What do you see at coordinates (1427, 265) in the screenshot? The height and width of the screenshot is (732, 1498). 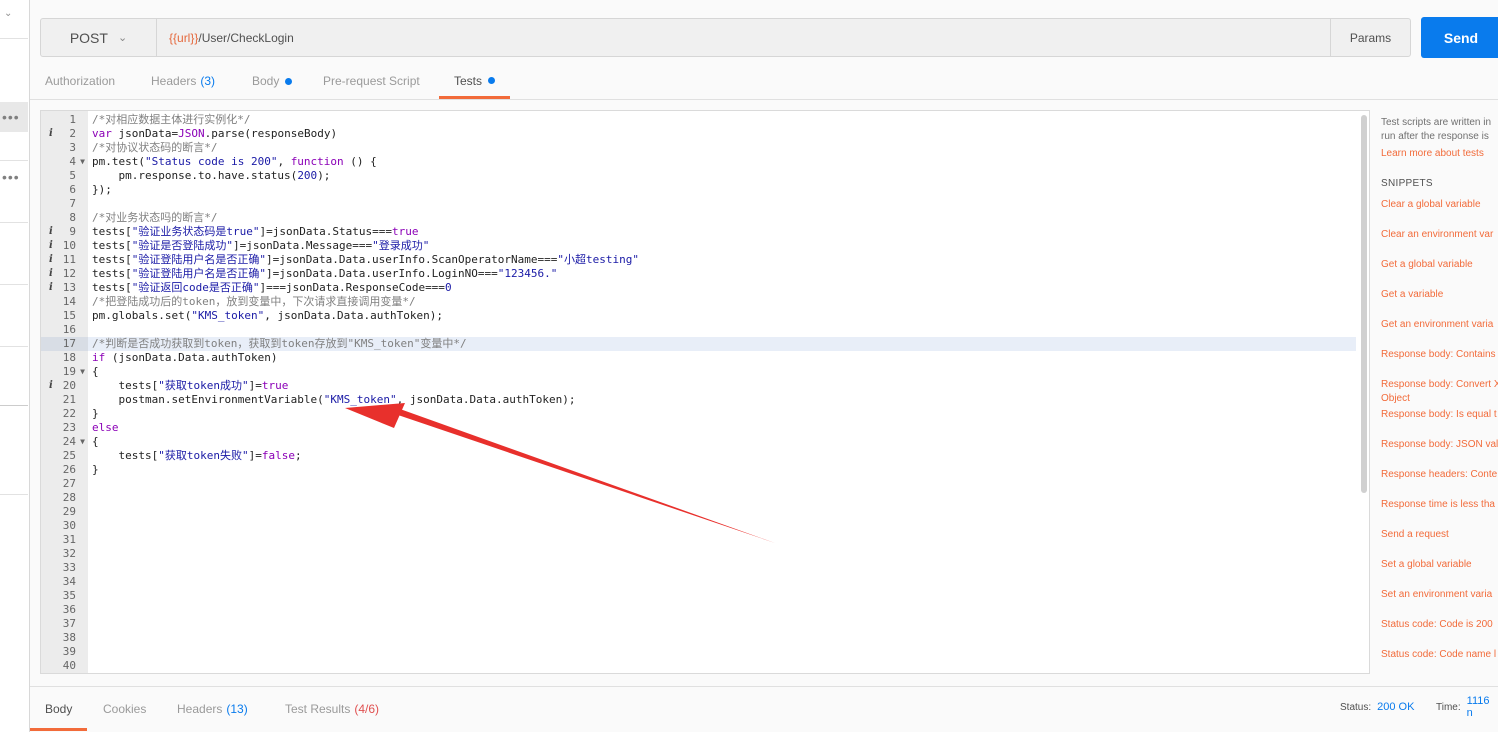 I see `snippet-link: Get a global variable` at bounding box center [1427, 265].